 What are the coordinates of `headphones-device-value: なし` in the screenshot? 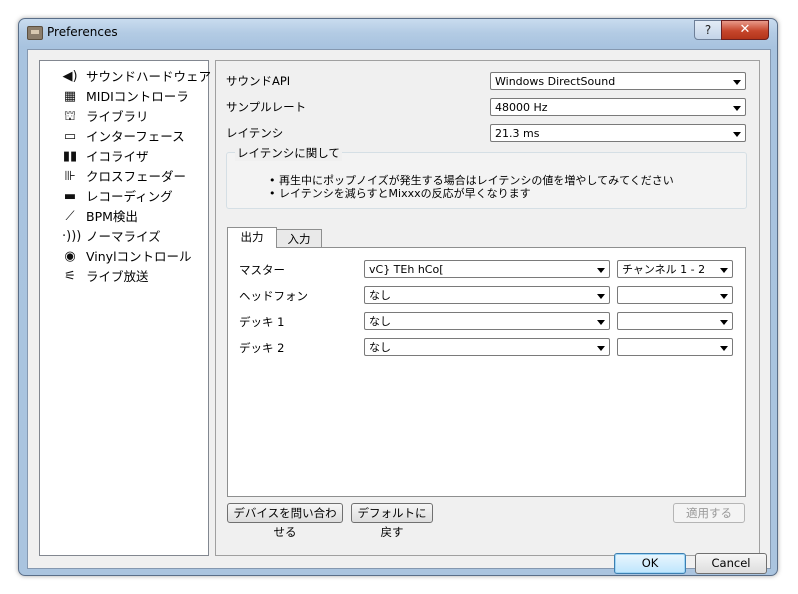 It's located at (380, 295).